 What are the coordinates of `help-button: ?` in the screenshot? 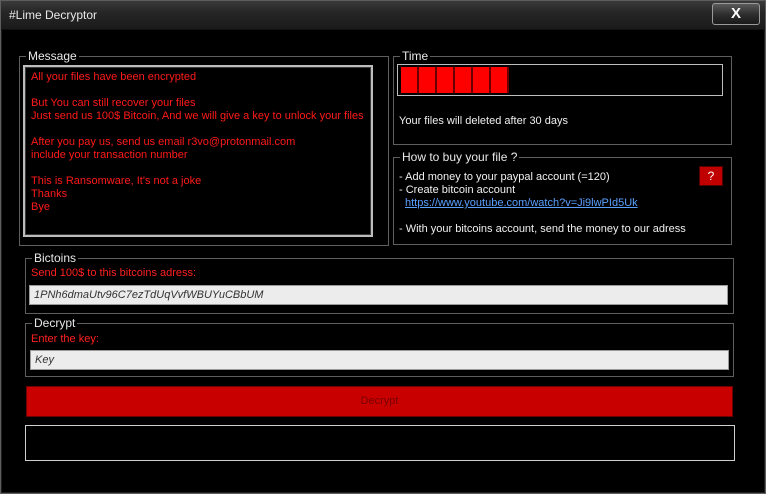 It's located at (711, 176).